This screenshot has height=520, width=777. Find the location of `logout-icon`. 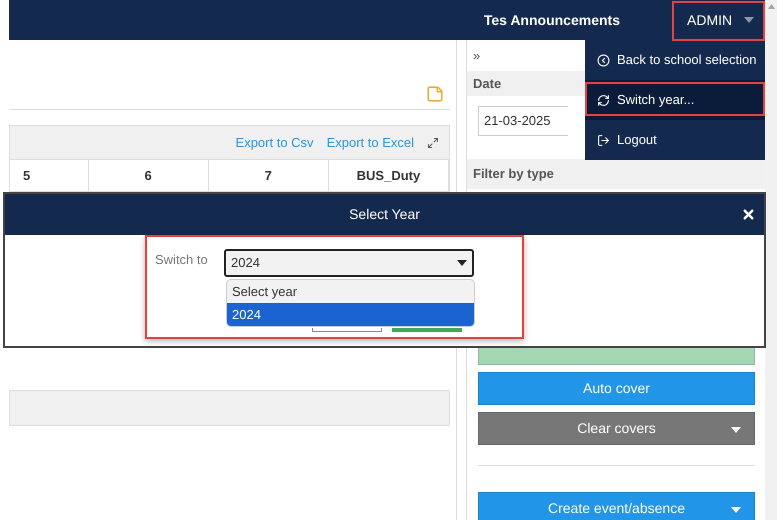

logout-icon is located at coordinates (603, 140).